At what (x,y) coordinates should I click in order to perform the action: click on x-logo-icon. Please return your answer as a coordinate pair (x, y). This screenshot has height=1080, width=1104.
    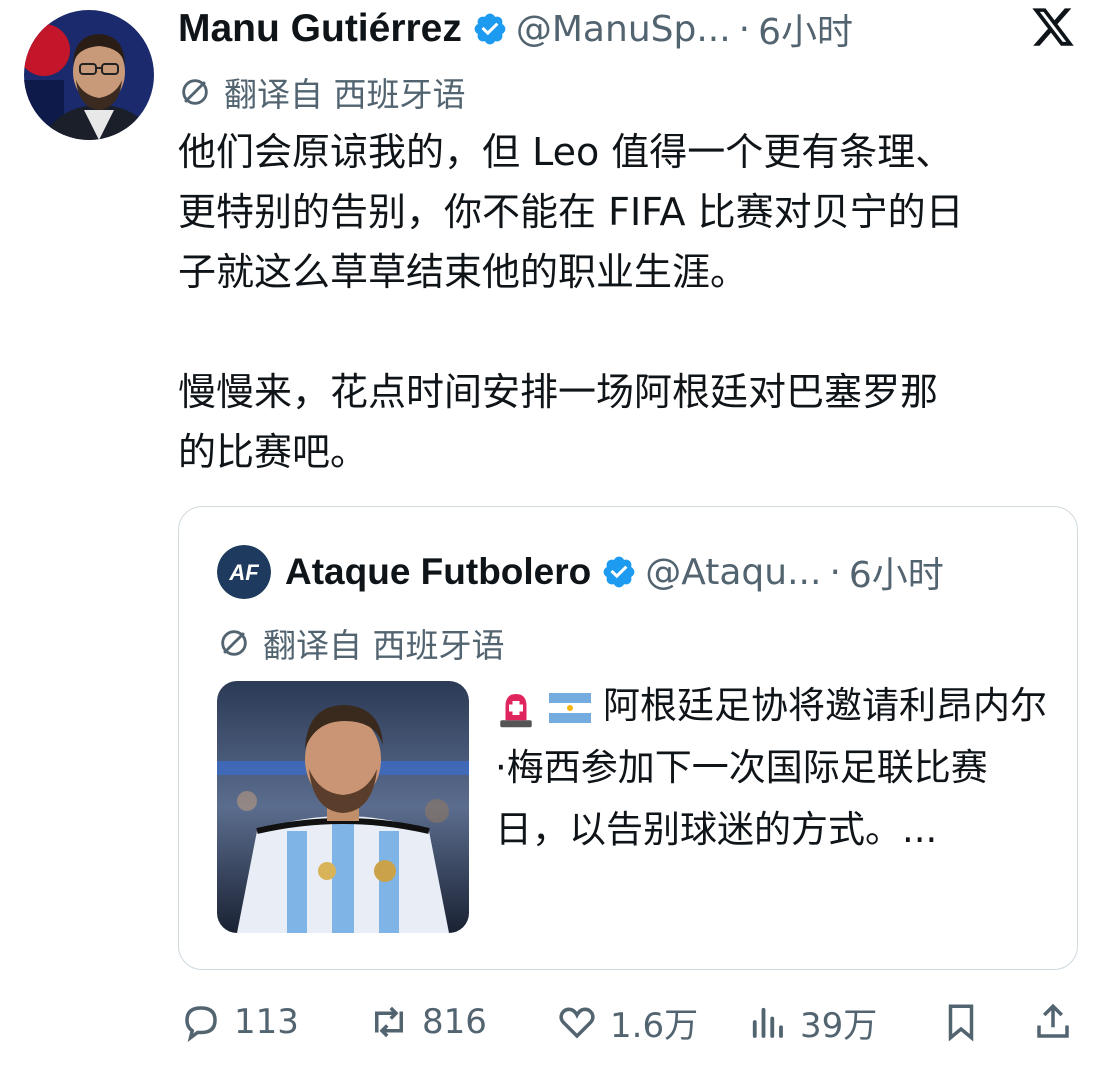
    Looking at the image, I should click on (1053, 27).